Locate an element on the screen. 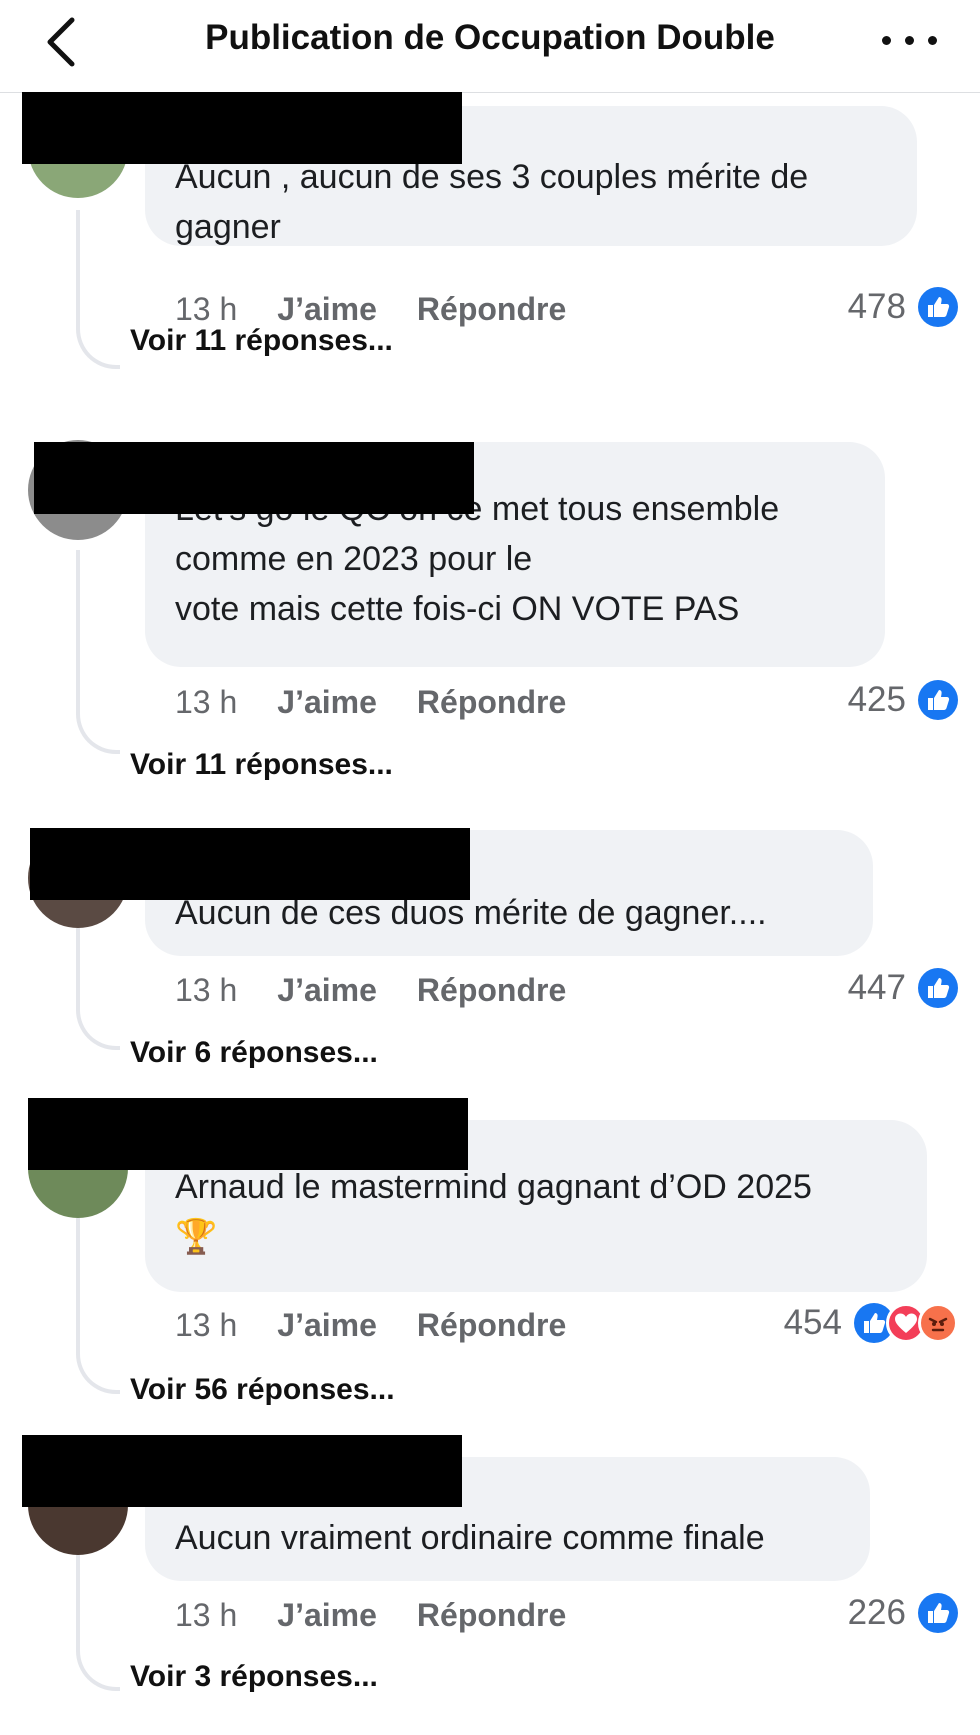 The height and width of the screenshot is (1735, 980). reaction-count: 478 is located at coordinates (876, 306).